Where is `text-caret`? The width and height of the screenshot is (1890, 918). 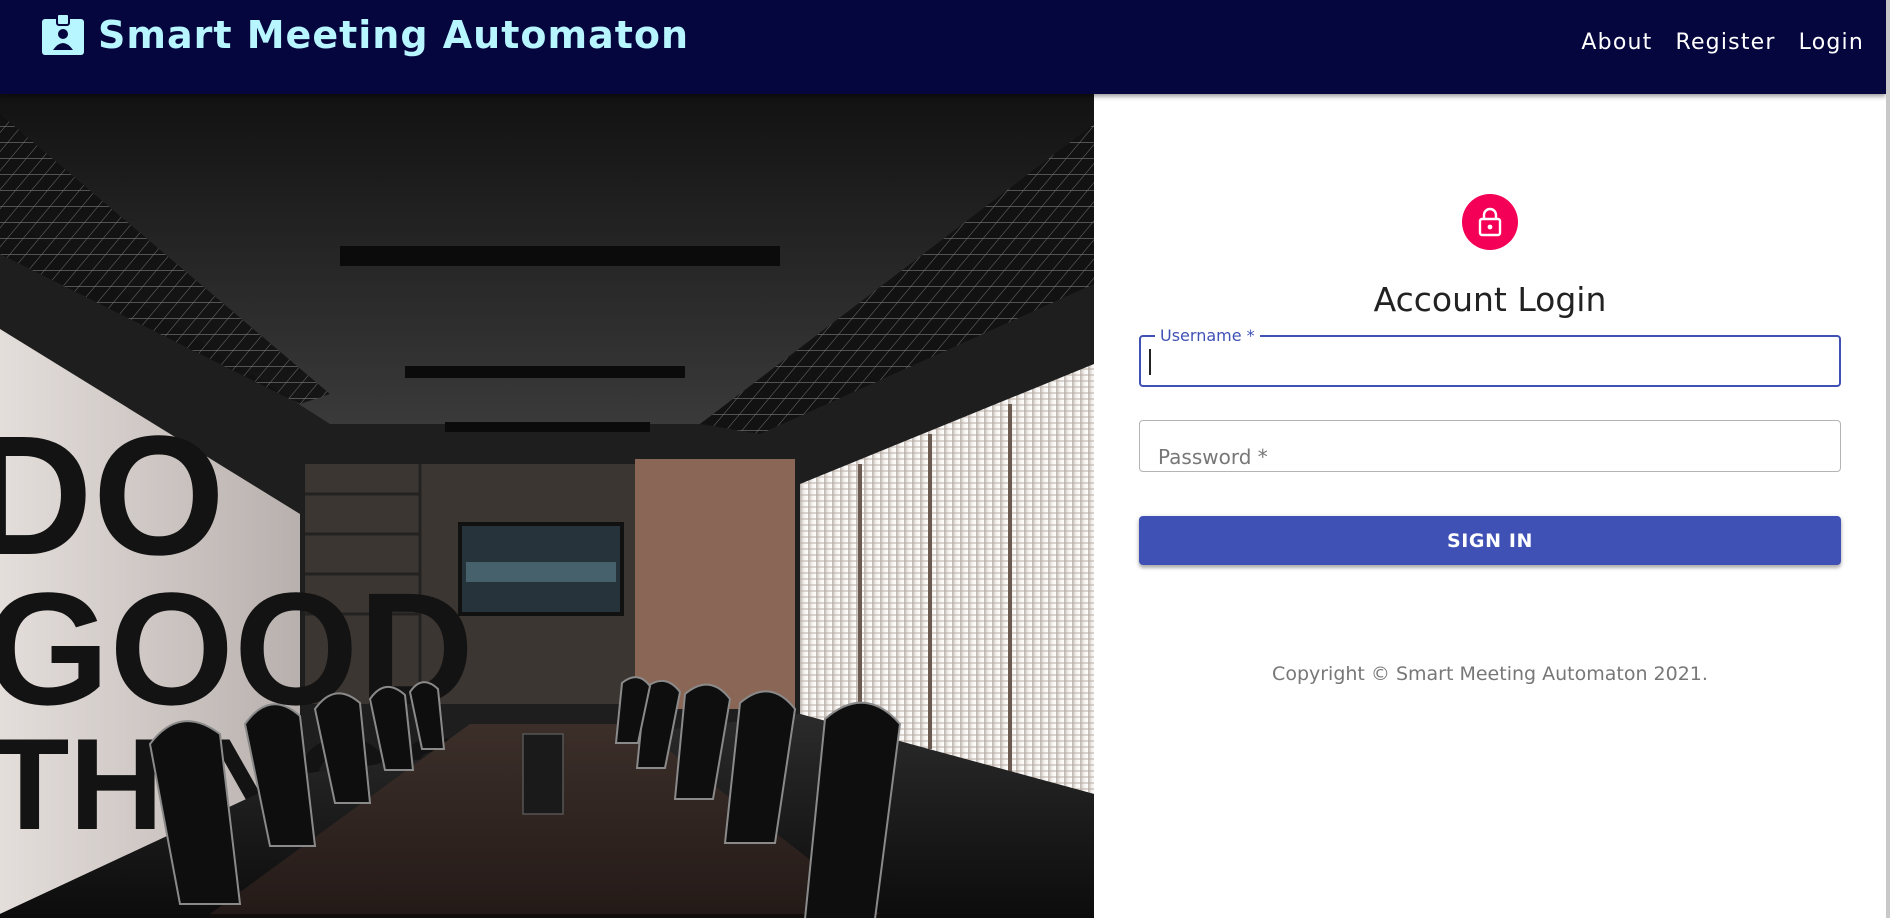 text-caret is located at coordinates (1150, 362).